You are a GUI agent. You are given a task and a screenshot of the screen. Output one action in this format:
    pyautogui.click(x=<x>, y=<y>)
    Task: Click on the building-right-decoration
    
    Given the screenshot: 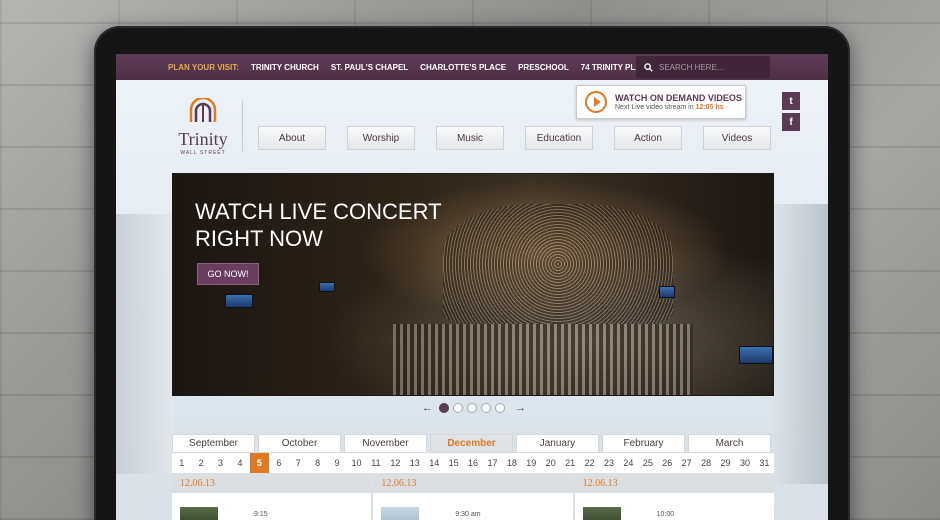 What is the action you would take?
    pyautogui.click(x=800, y=344)
    